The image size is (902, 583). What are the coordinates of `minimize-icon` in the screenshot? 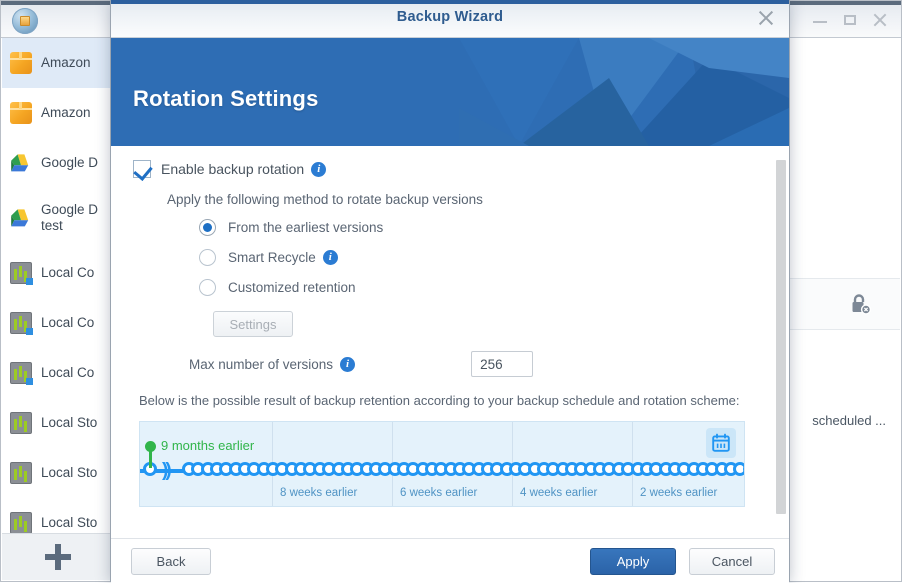 It's located at (820, 20).